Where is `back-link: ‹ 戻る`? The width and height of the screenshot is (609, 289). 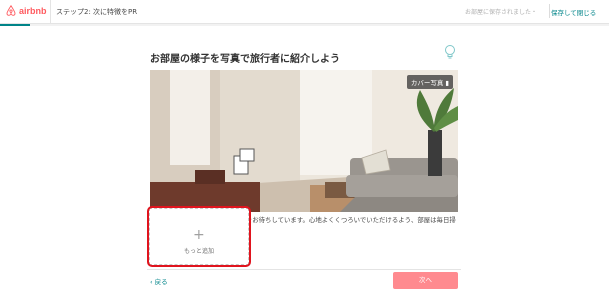
back-link: ‹ 戻る is located at coordinates (159, 281).